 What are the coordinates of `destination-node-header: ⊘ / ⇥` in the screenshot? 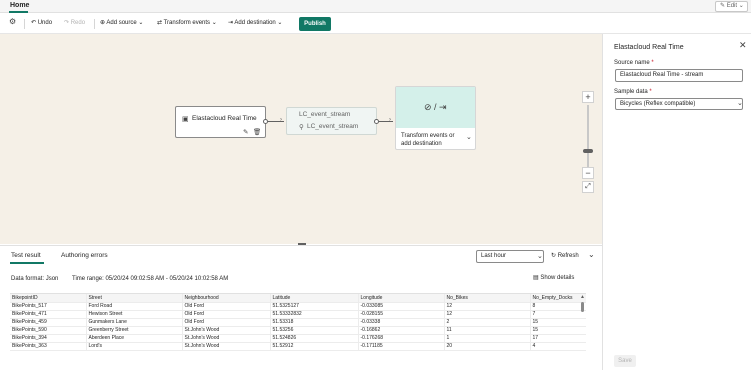 It's located at (435, 107).